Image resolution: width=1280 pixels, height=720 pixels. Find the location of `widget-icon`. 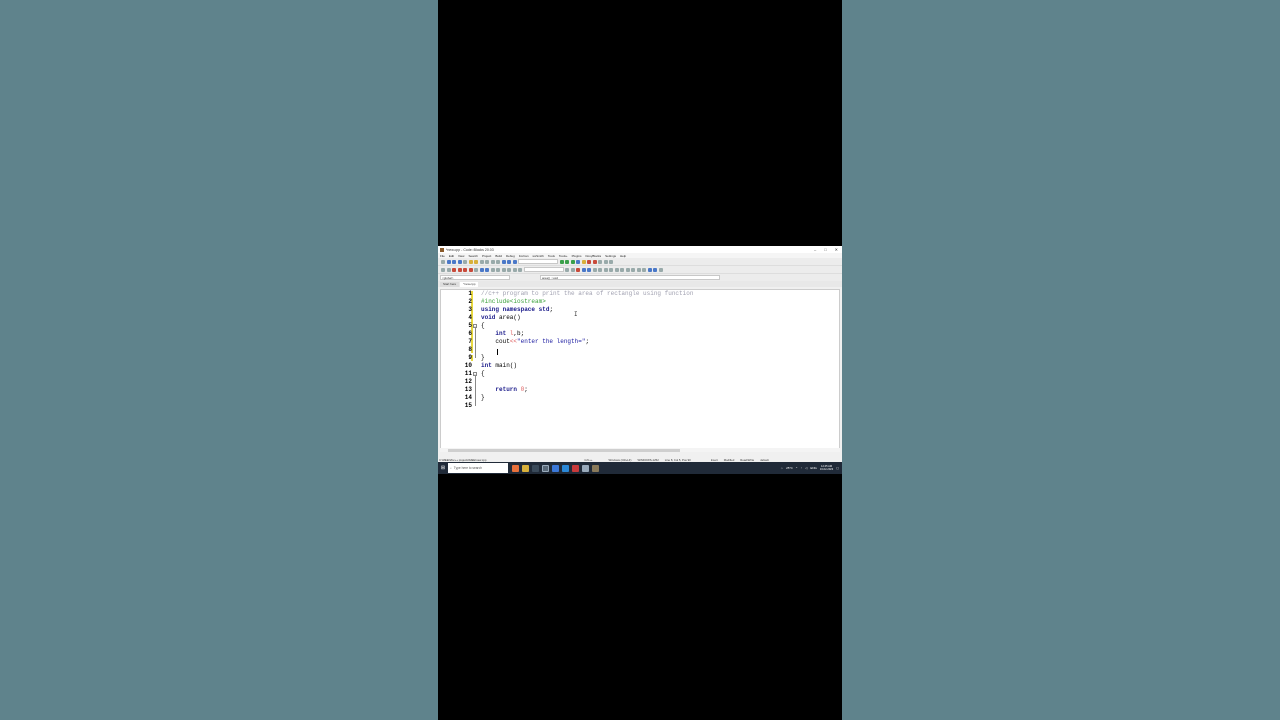

widget-icon is located at coordinates (515, 468).